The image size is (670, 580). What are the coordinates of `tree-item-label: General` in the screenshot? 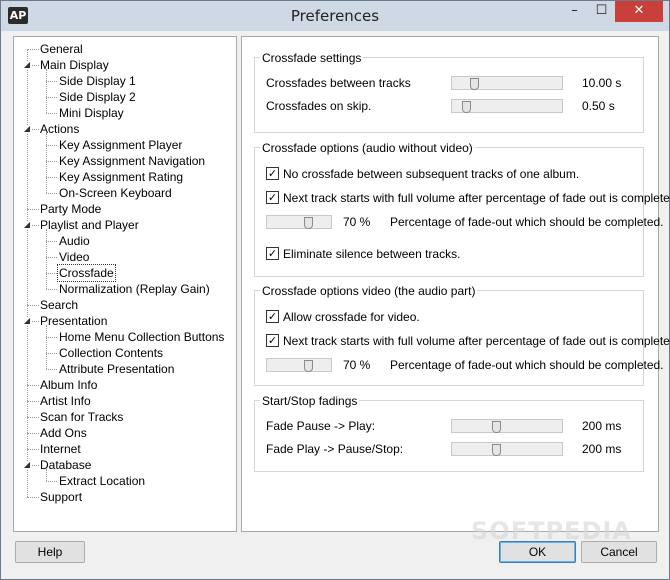 It's located at (61, 49).